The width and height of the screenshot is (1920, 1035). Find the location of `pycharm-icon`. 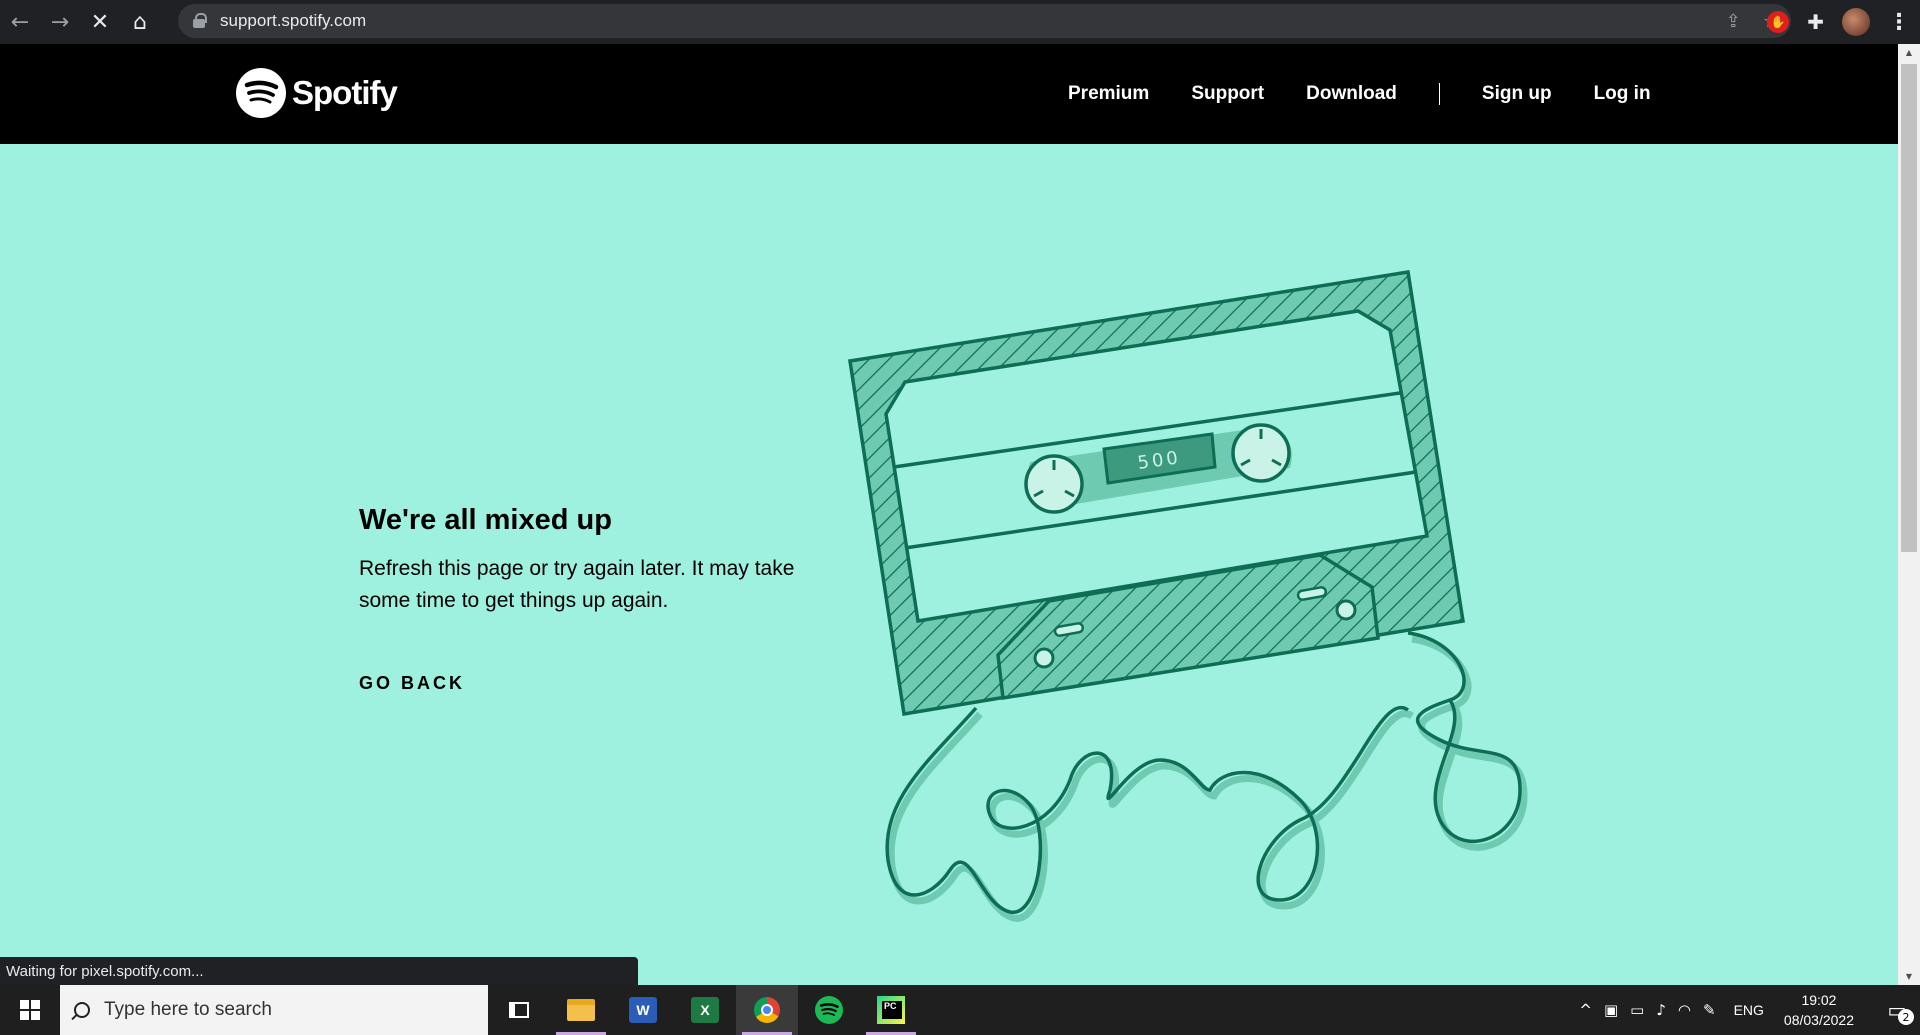

pycharm-icon is located at coordinates (891, 1010).